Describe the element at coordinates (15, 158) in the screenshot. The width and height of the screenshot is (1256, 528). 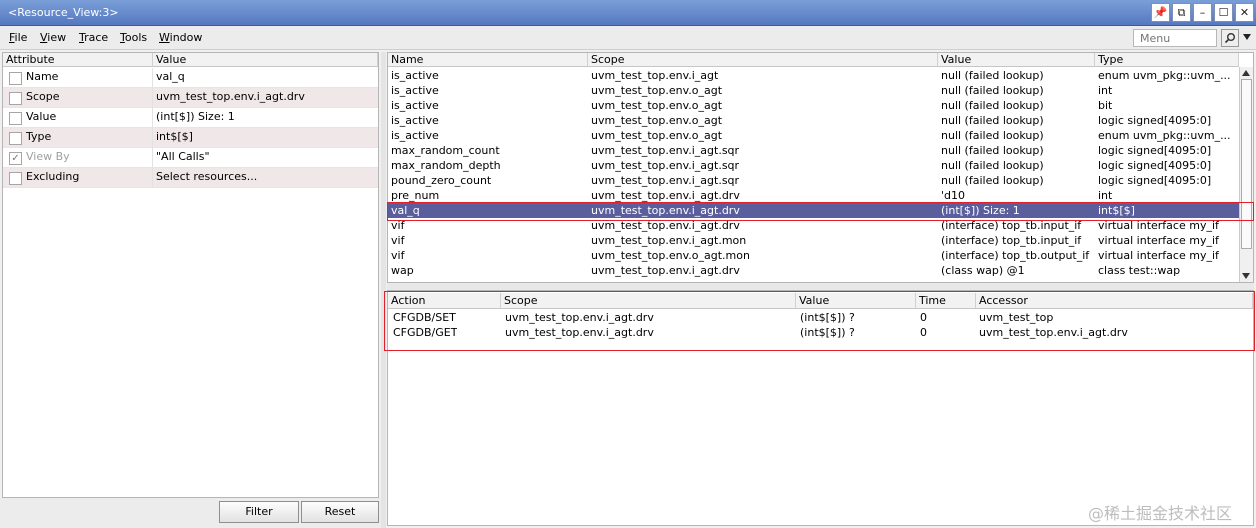
I see `checkbox: ✓` at that location.